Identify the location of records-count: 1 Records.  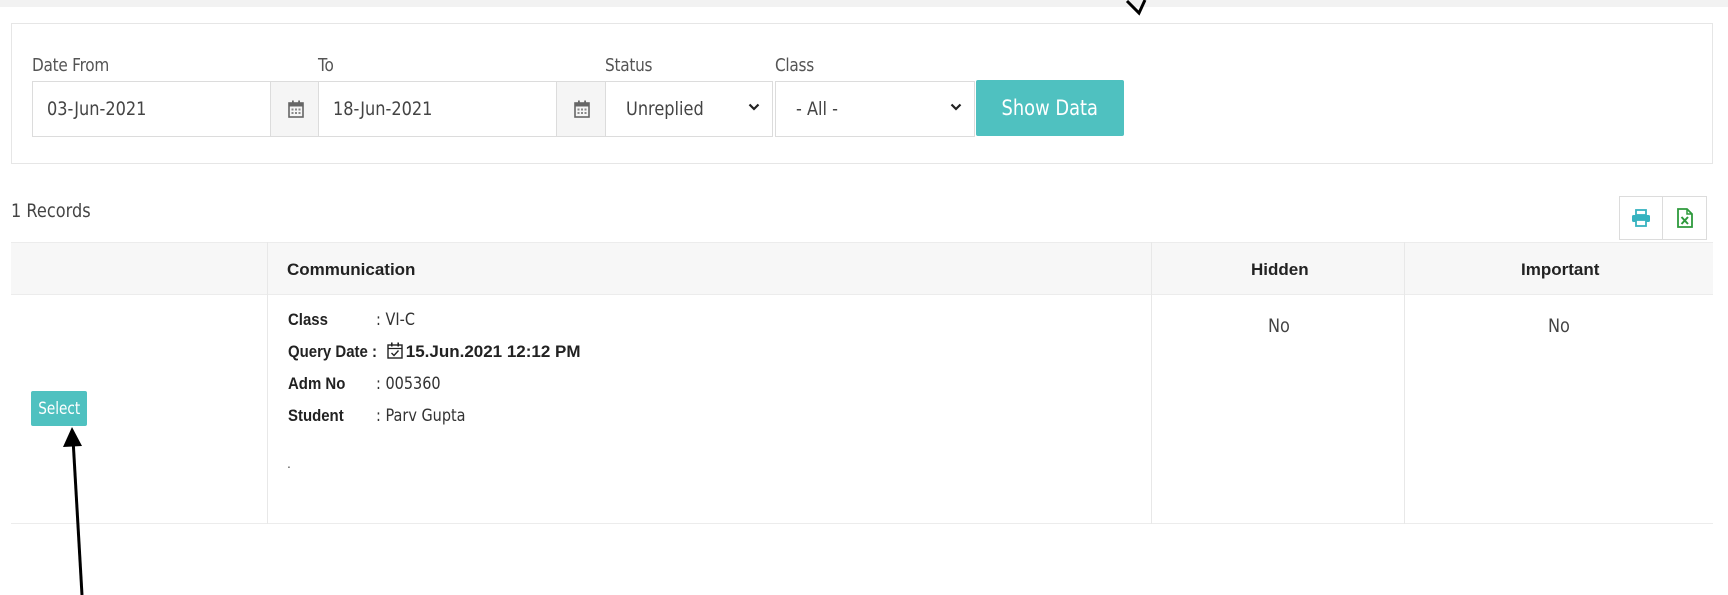
(51, 211).